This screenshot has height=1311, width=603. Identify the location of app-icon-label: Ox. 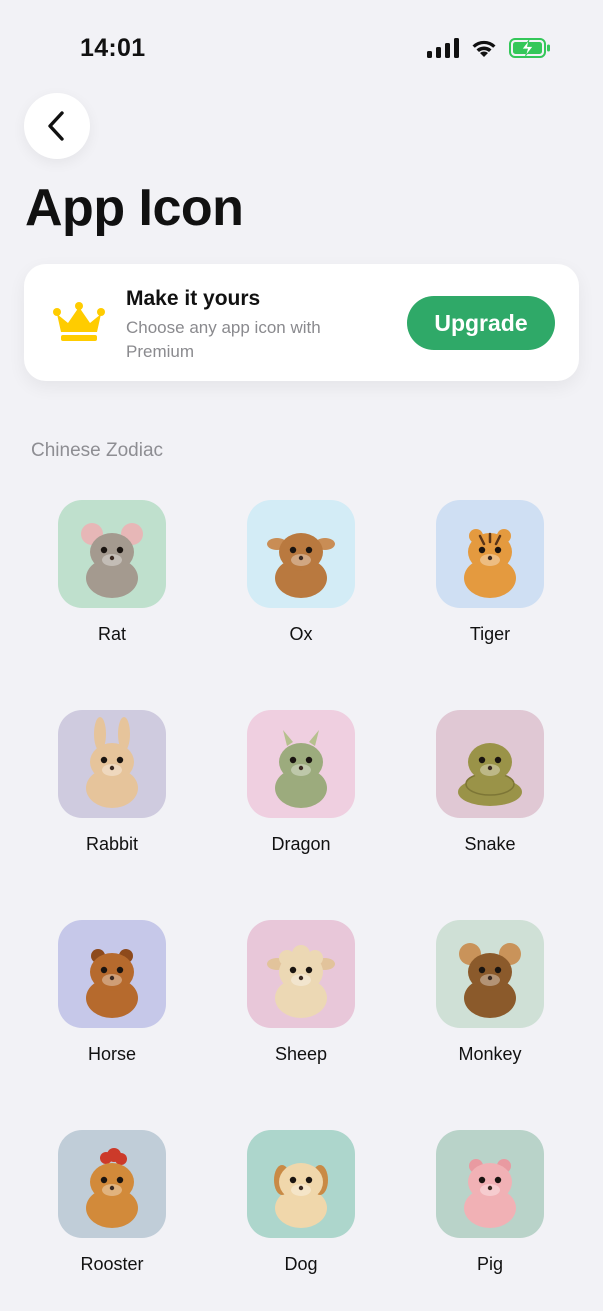
(301, 634).